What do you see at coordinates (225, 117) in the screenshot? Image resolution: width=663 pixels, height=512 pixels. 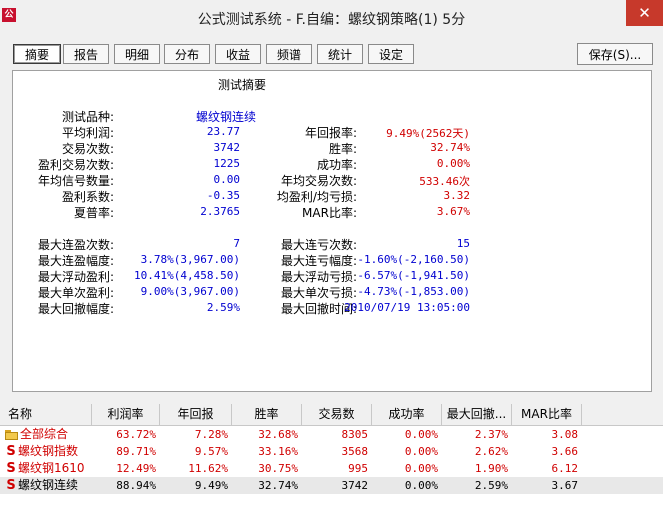 I see `value-instrument: 螺纹钢连续` at bounding box center [225, 117].